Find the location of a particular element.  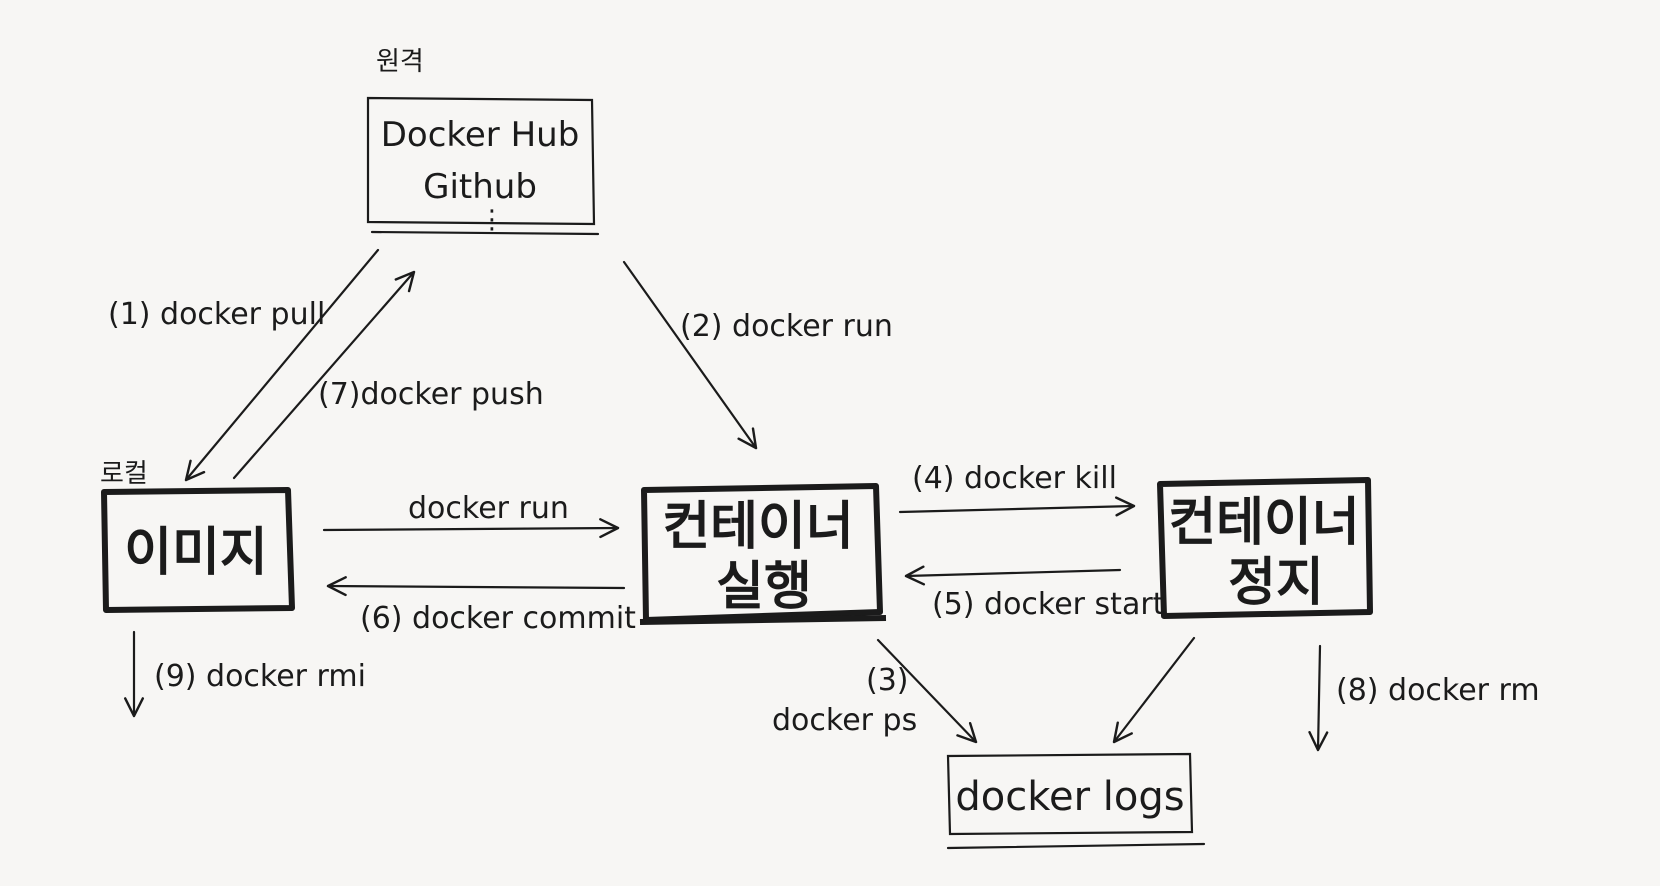

local-image-node: 로컬 이미지 is located at coordinates (197, 536).